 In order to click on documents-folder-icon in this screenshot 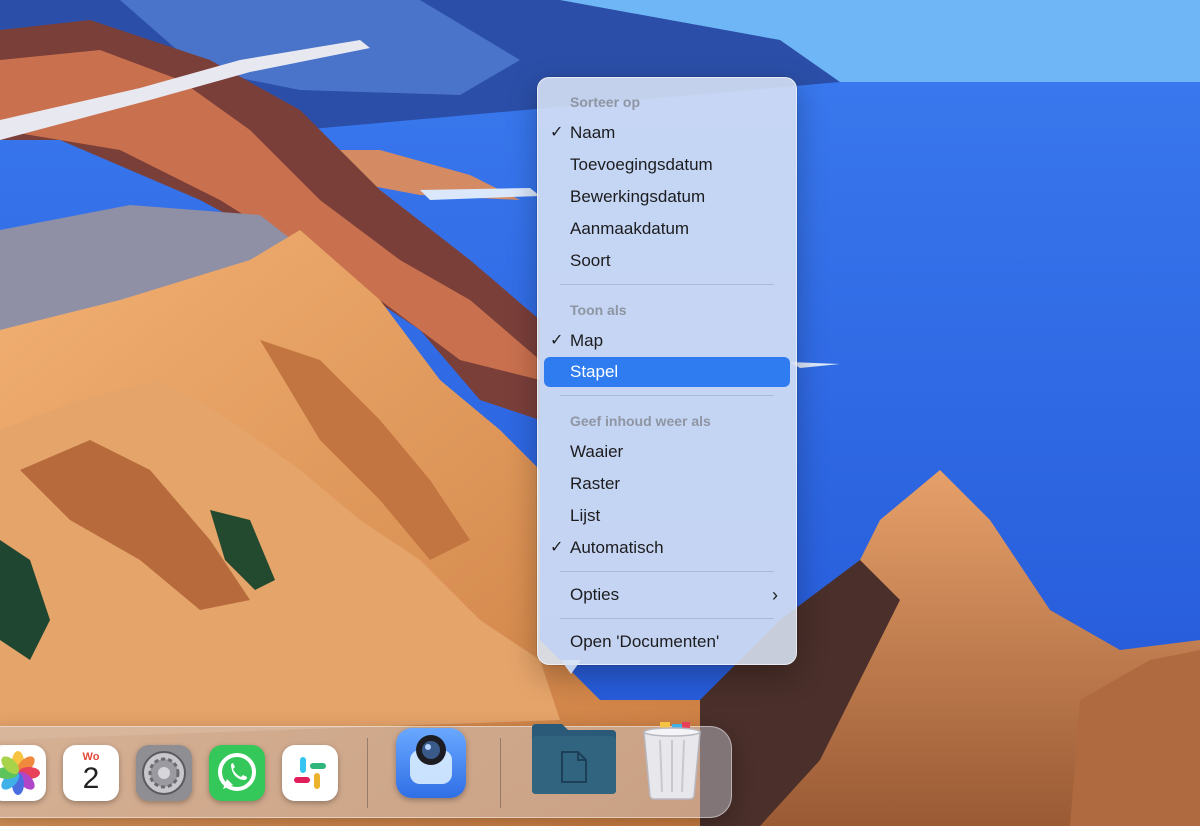, I will do `click(574, 759)`.